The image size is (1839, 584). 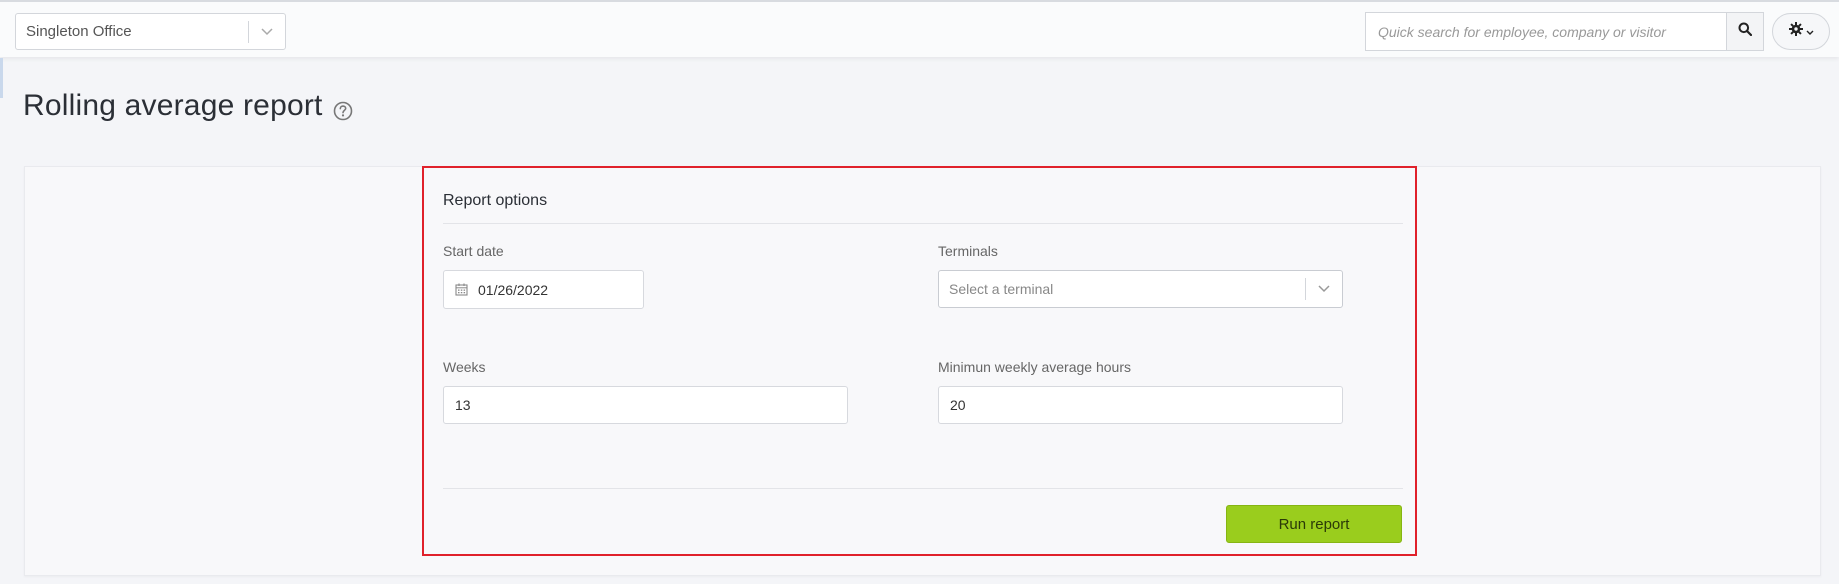 I want to click on quick-search, so click(x=1564, y=31).